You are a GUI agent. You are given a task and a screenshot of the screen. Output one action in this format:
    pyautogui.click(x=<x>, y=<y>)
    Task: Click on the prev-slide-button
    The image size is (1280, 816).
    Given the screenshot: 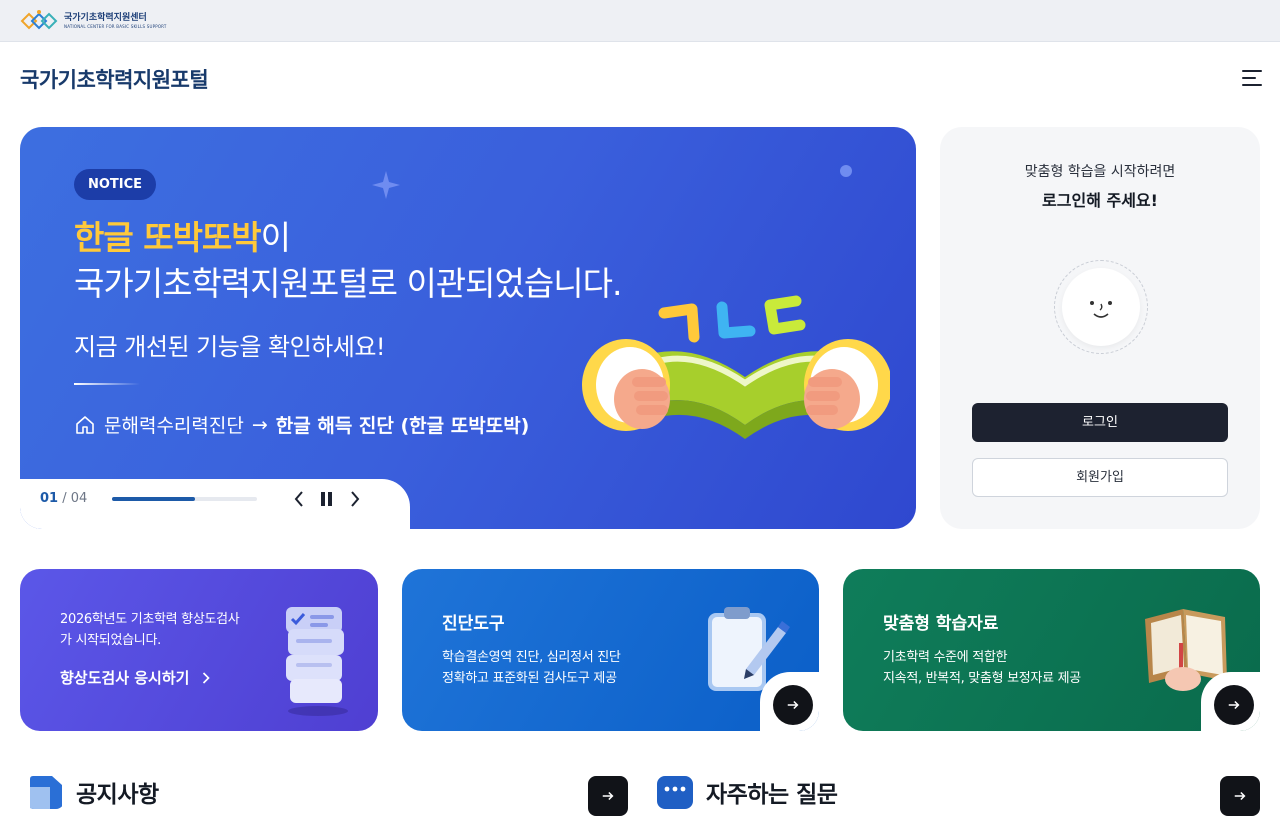 What is the action you would take?
    pyautogui.click(x=300, y=499)
    